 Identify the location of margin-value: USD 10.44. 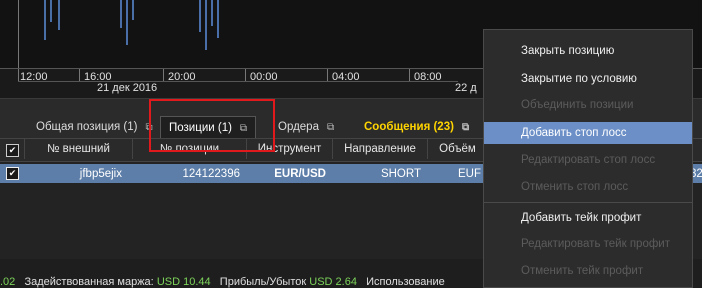
(183, 282).